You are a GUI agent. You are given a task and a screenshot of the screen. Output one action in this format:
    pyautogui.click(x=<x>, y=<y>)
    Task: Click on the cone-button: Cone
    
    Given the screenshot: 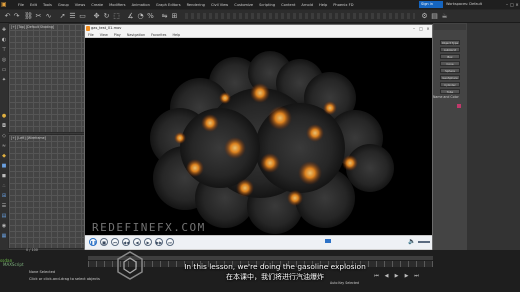 What is the action you would take?
    pyautogui.click(x=450, y=63)
    